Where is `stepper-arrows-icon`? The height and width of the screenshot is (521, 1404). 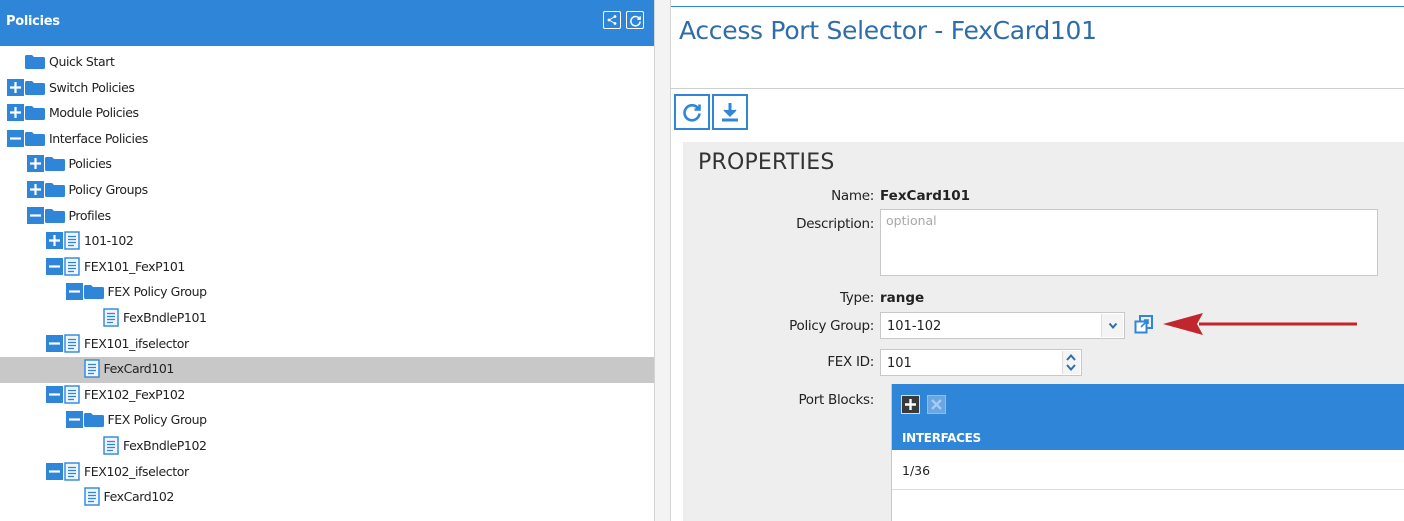 stepper-arrows-icon is located at coordinates (1071, 362).